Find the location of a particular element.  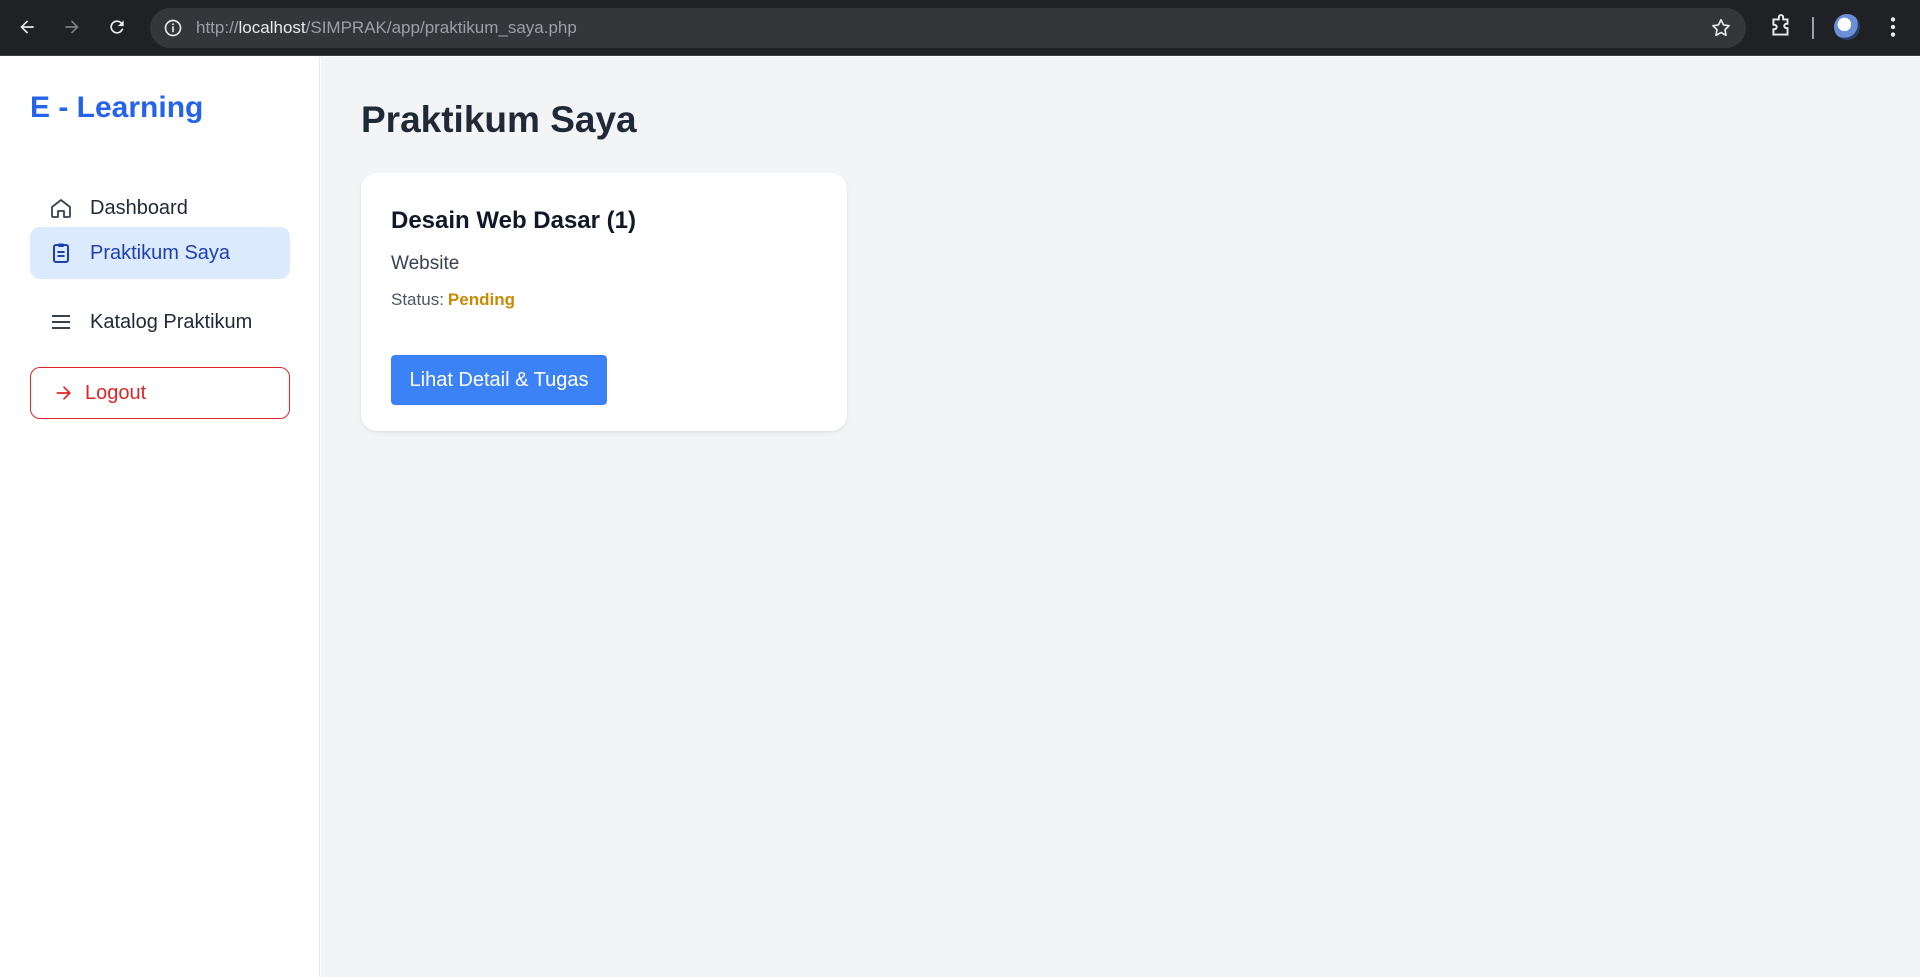

arrow-right-icon is located at coordinates (64, 393).